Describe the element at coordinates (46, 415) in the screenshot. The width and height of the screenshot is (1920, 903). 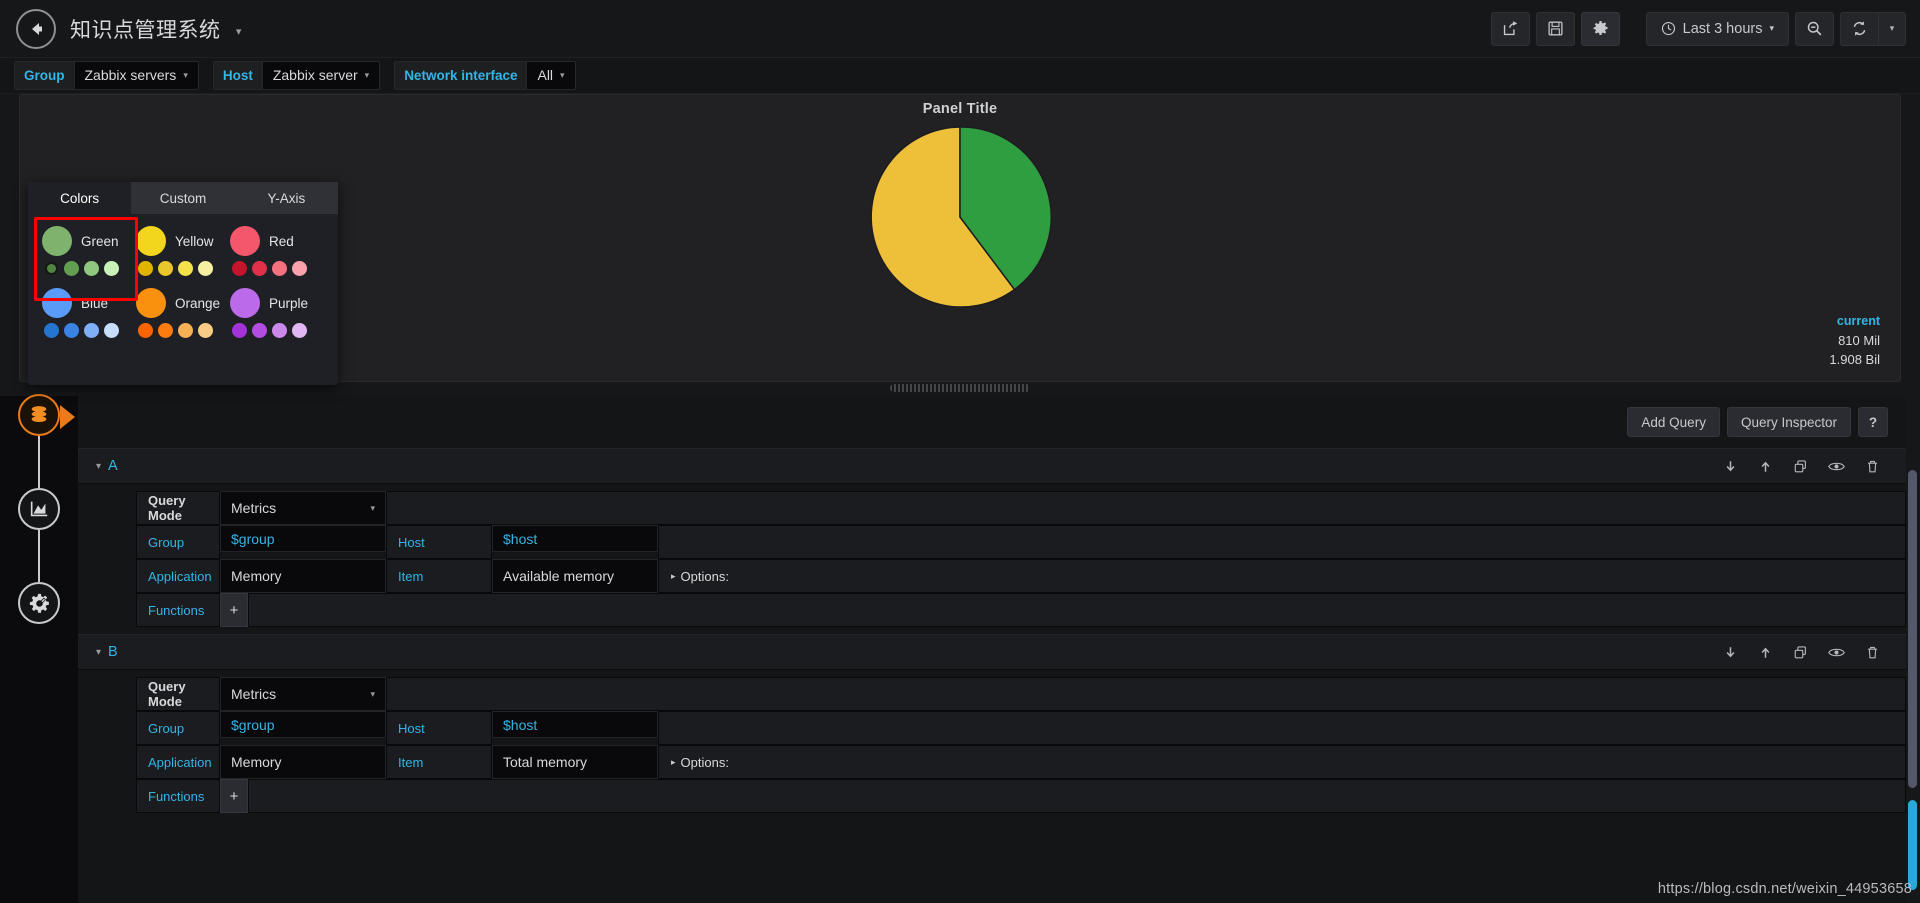
I see `sidebar-item-datasource` at that location.